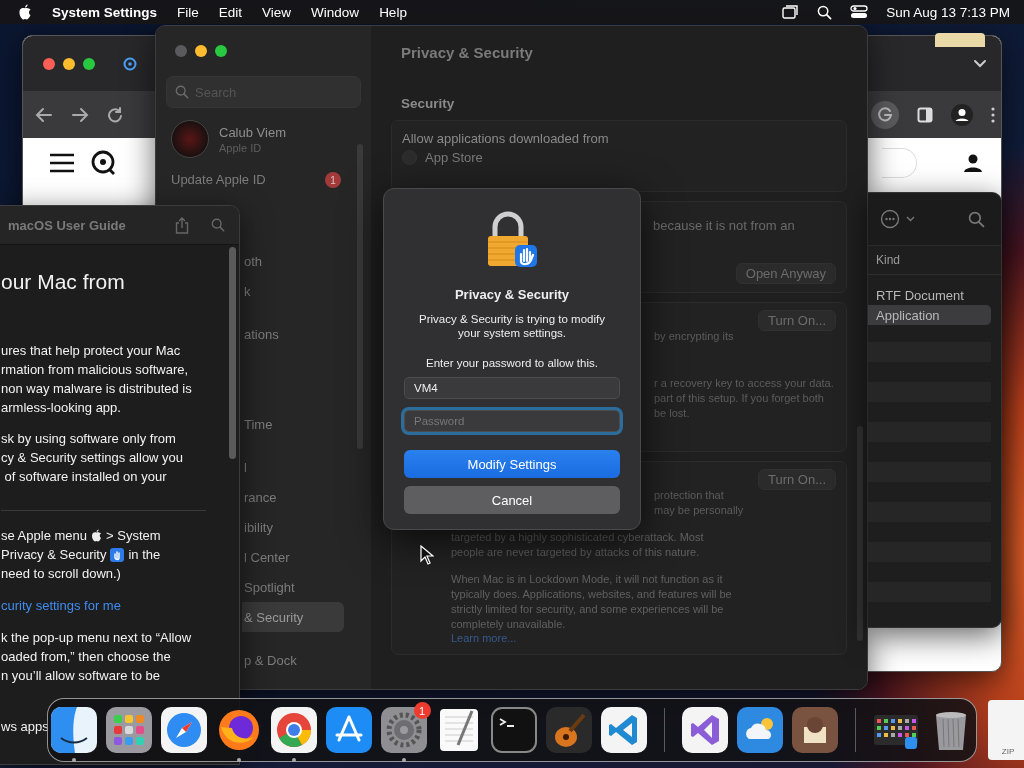  What do you see at coordinates (335, 12) in the screenshot?
I see `menu-item: Window` at bounding box center [335, 12].